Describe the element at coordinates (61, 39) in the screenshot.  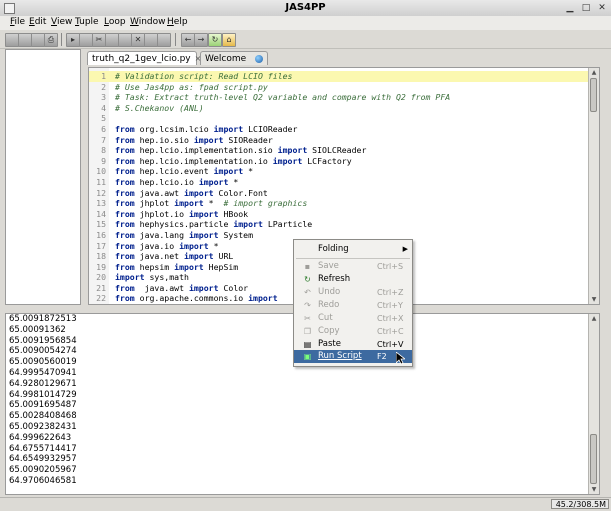
I see `toolbar-divider` at that location.